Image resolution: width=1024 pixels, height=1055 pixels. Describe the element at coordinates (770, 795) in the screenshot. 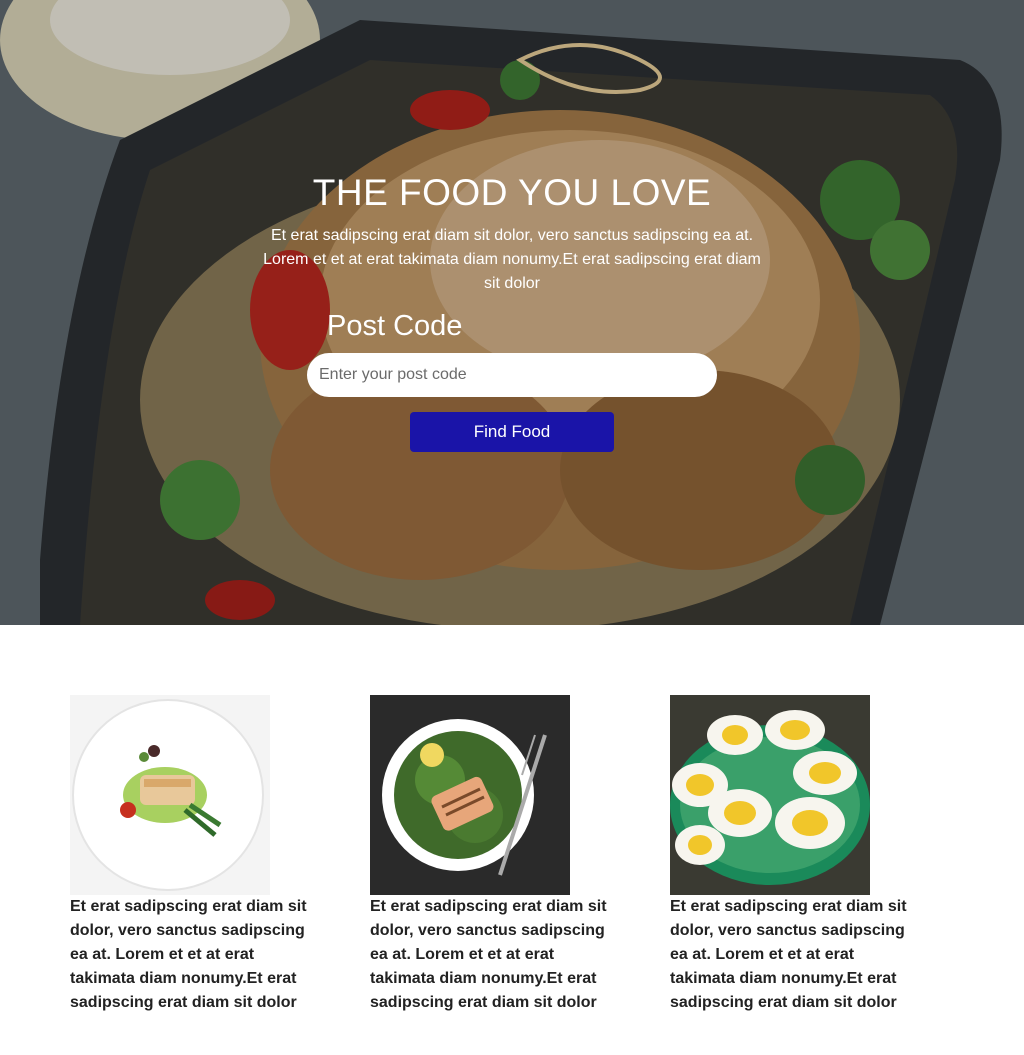

I see `deviled-eggs-image` at that location.